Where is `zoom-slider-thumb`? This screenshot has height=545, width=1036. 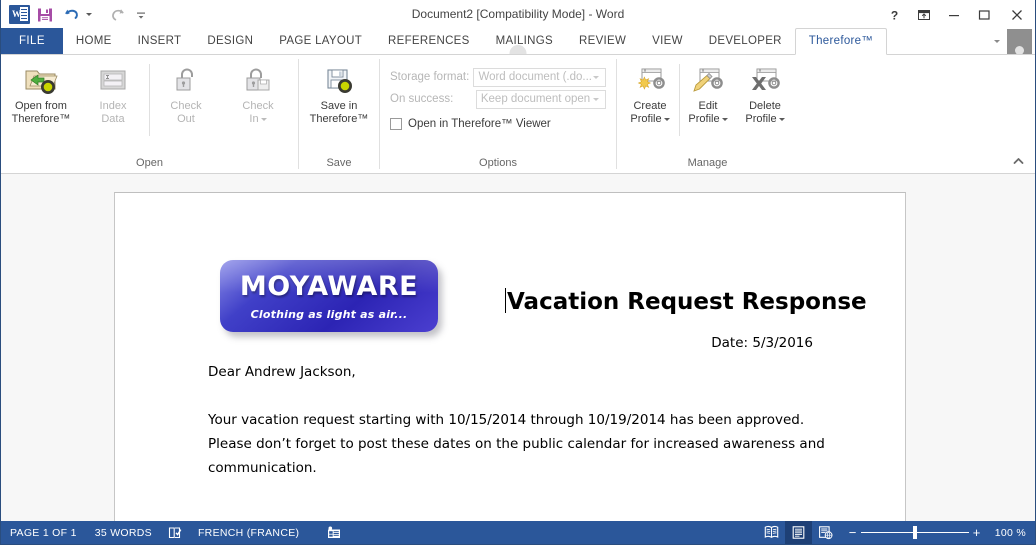 zoom-slider-thumb is located at coordinates (914, 532).